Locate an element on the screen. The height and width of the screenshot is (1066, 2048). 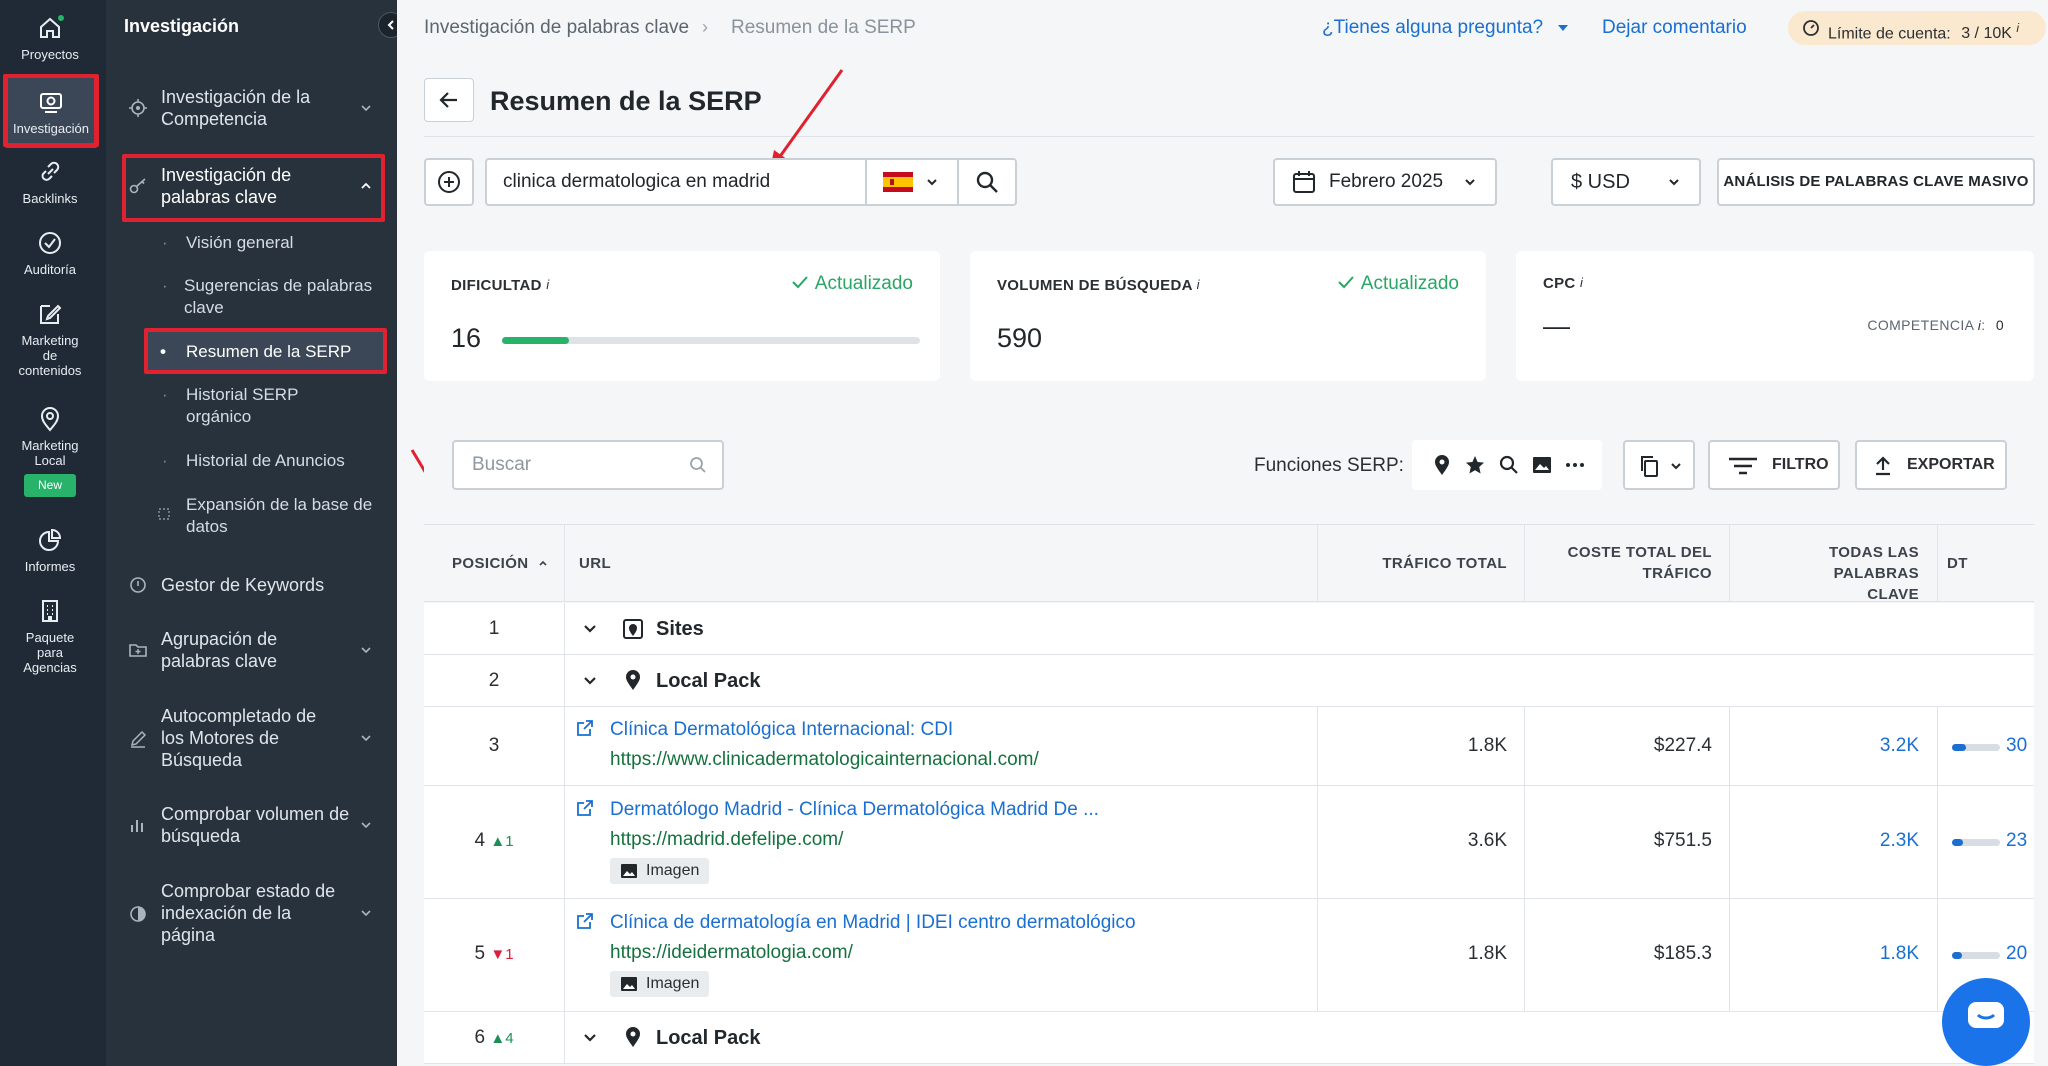
rail-item-marketing-contenidos: Marketing de contenidos is located at coordinates (50, 339).